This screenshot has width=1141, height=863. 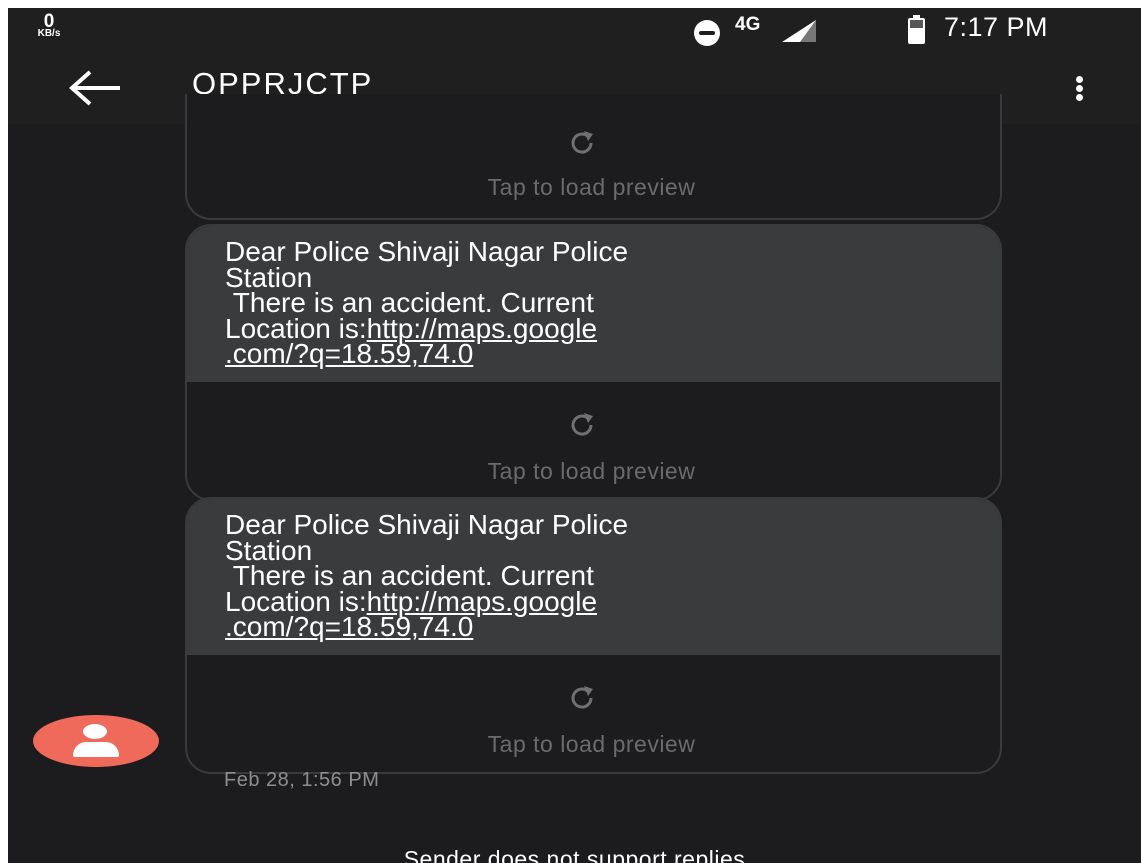 I want to click on back-arrow-icon, so click(x=96, y=88).